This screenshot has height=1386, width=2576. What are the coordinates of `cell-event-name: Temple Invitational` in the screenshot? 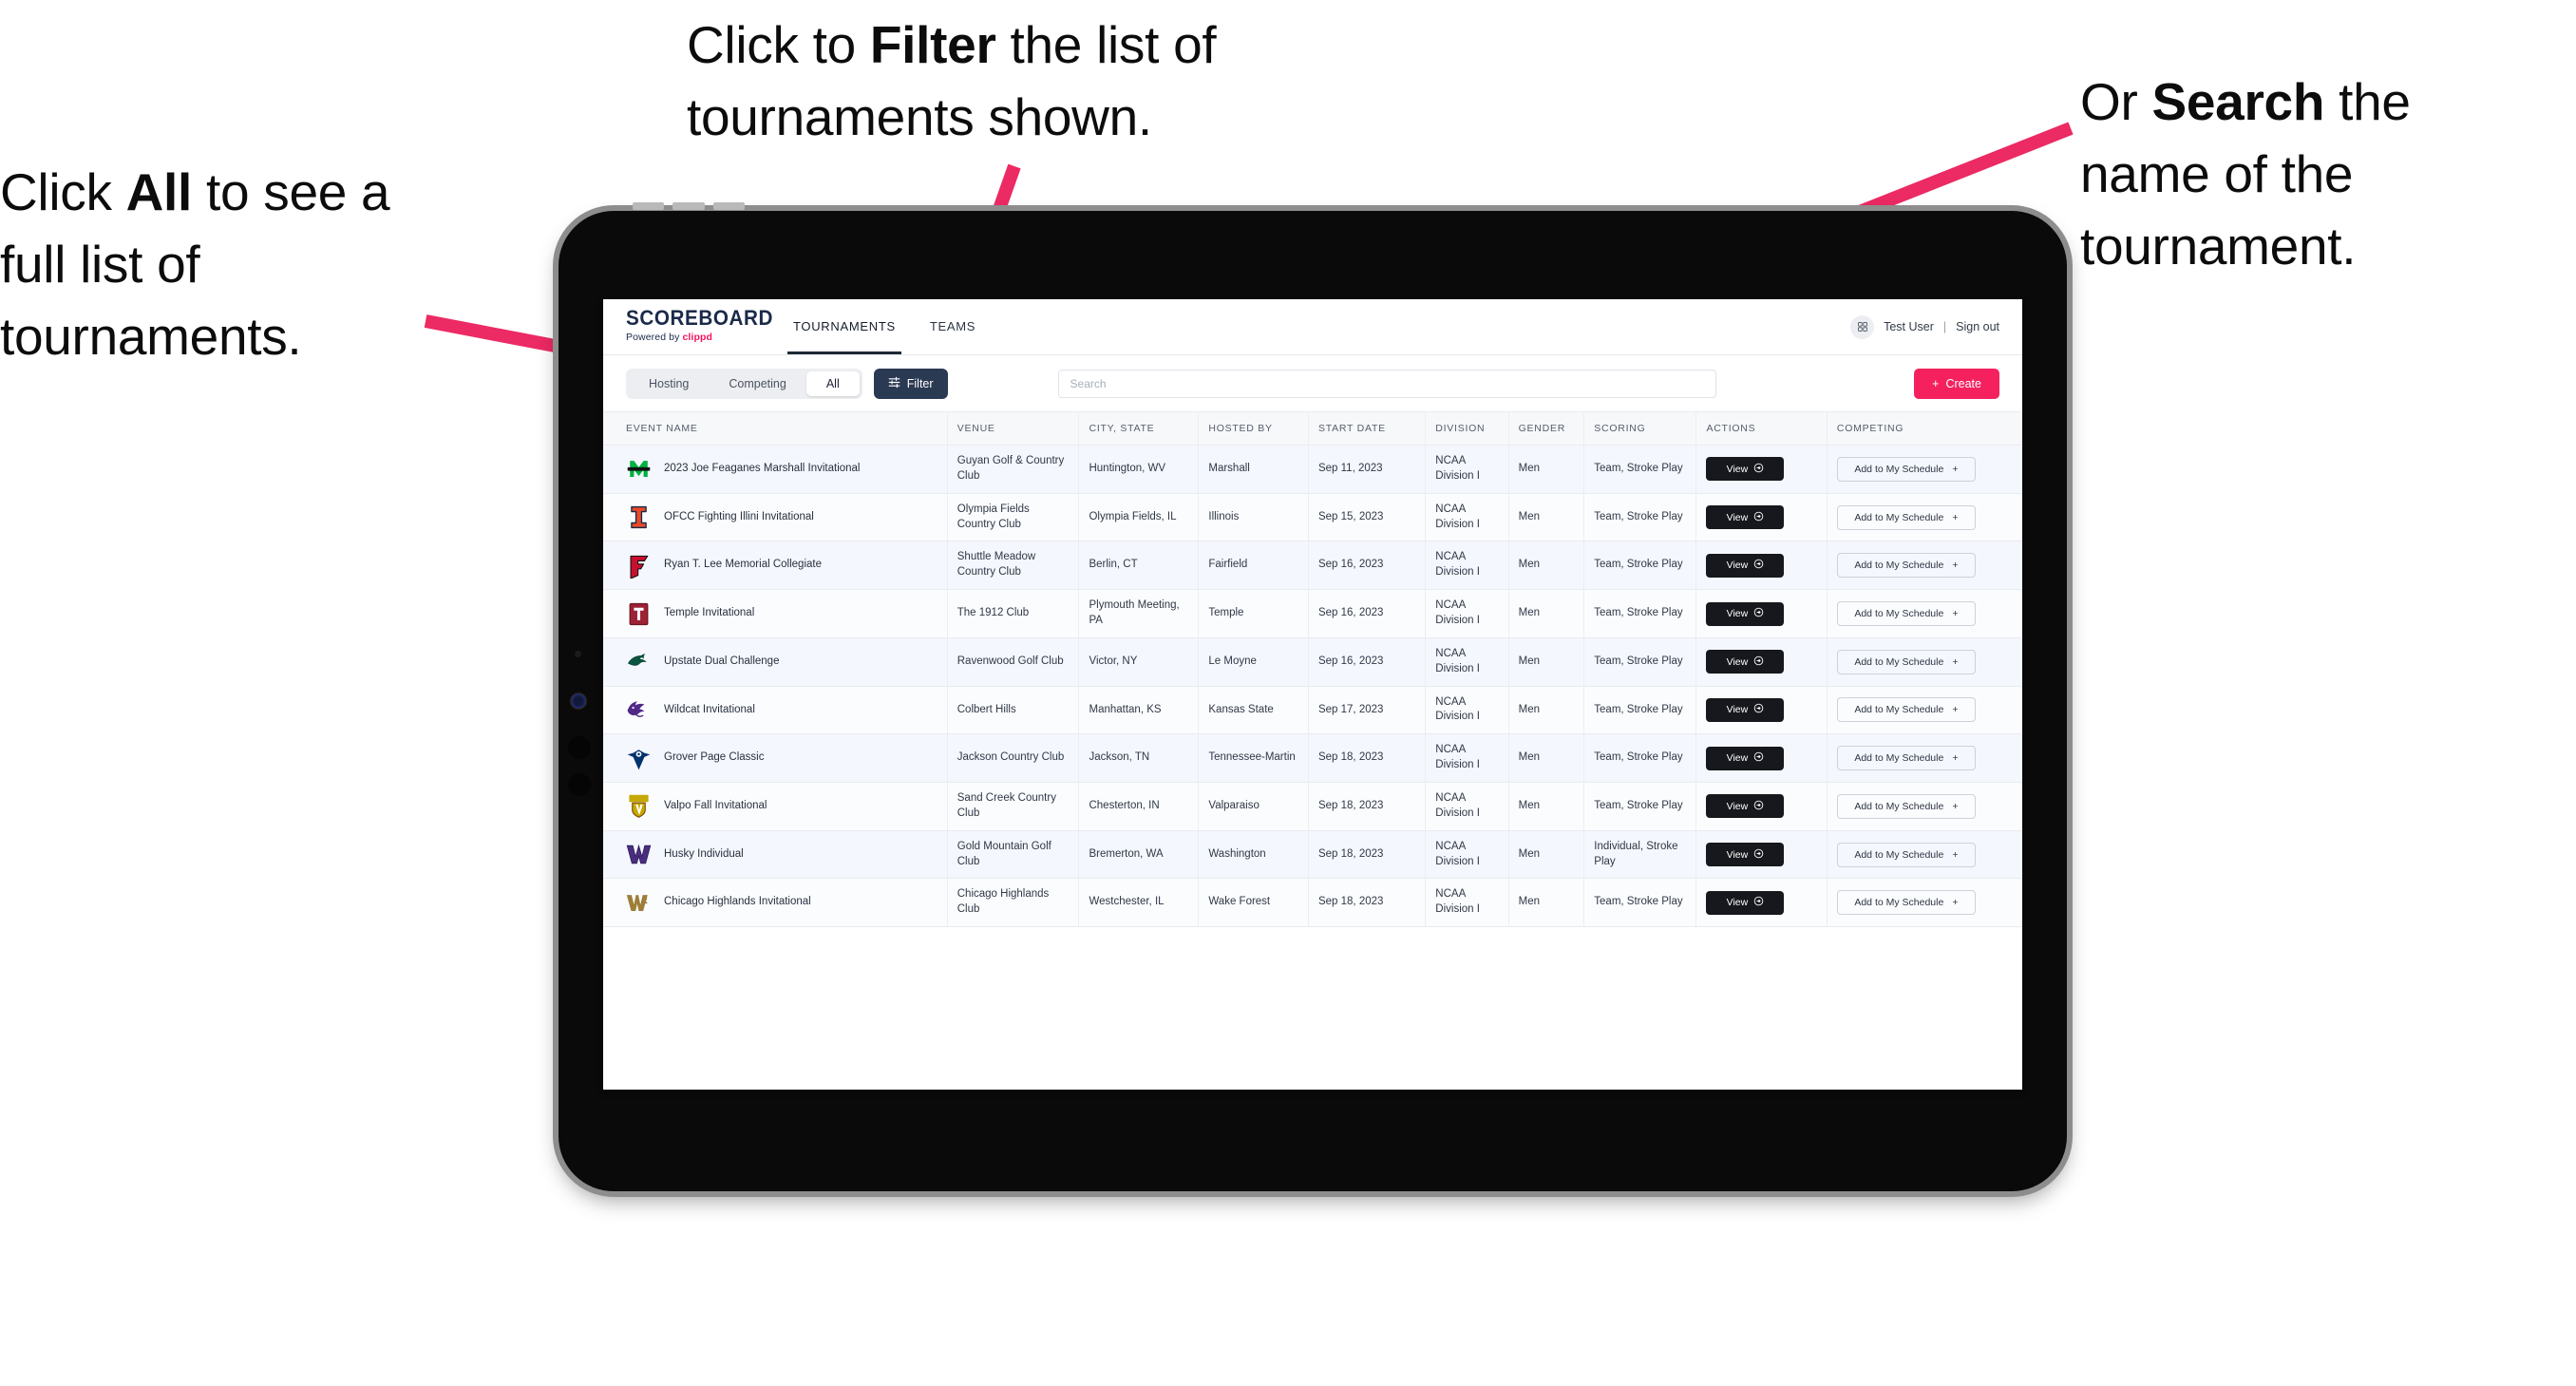 It's located at (775, 613).